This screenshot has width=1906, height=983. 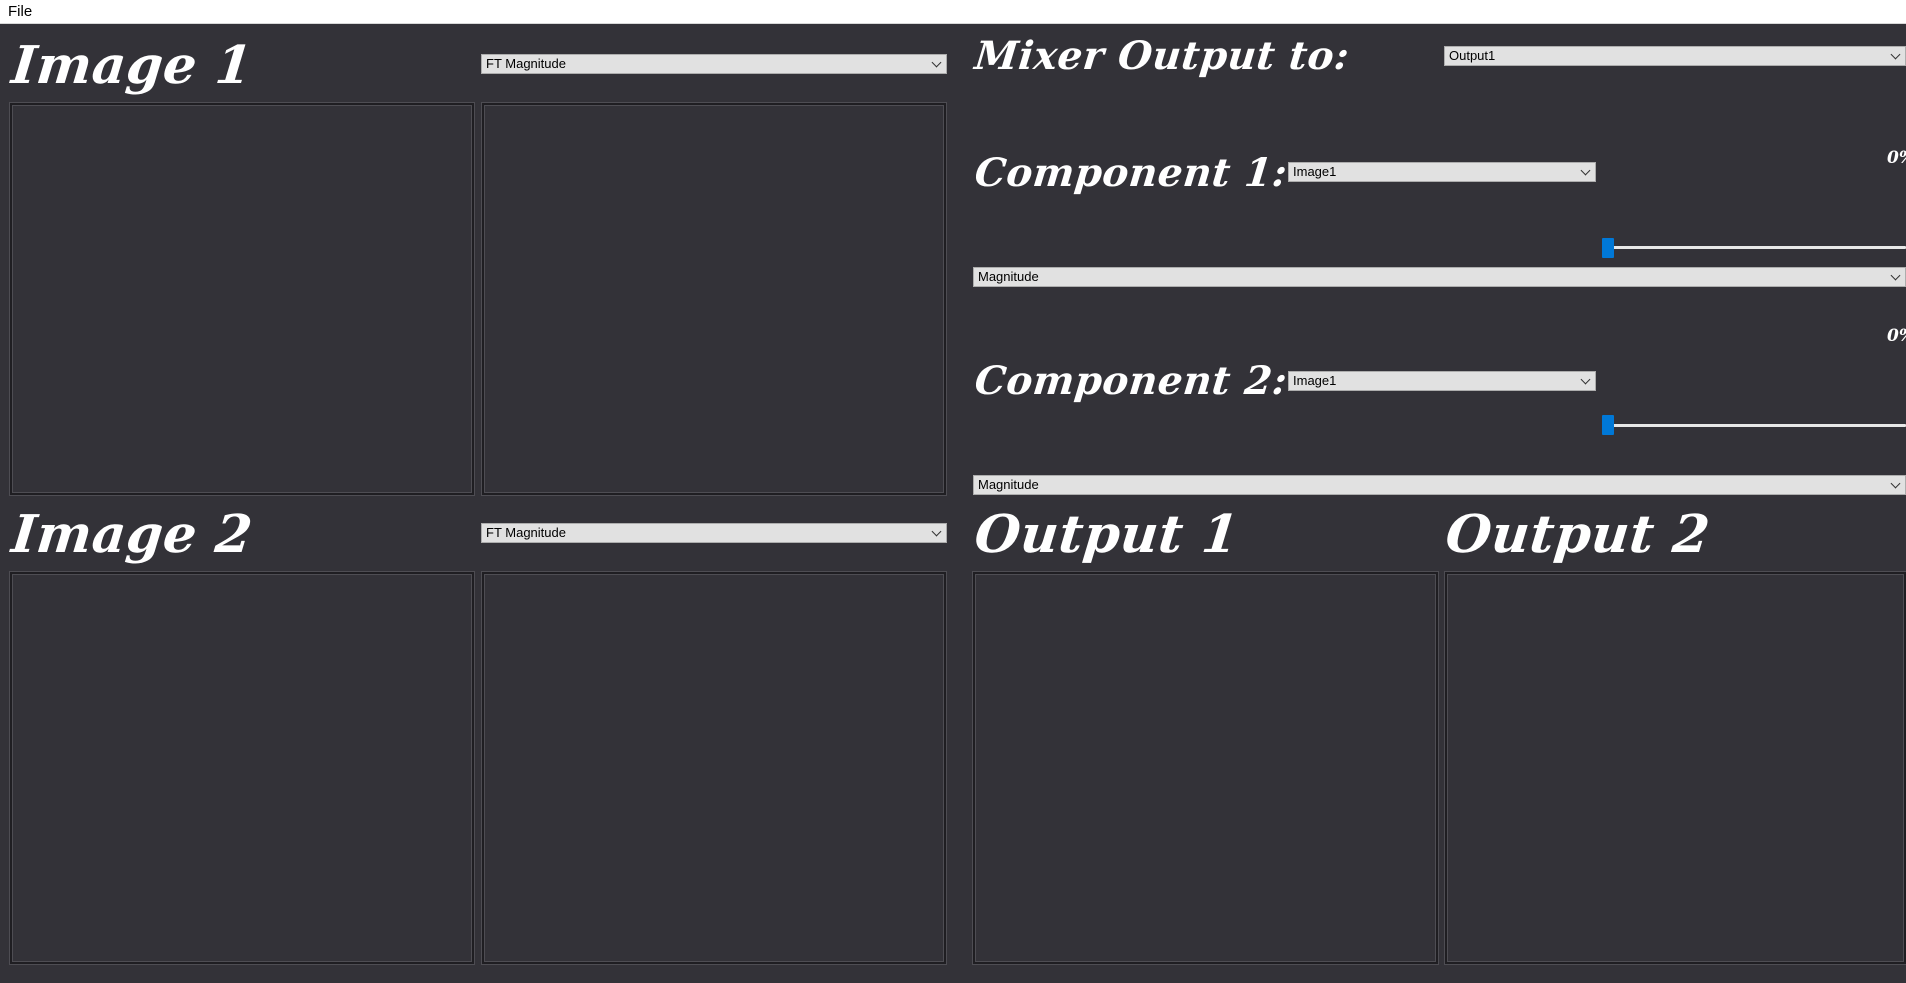 I want to click on mixer-output-value: Output1, so click(x=1472, y=55).